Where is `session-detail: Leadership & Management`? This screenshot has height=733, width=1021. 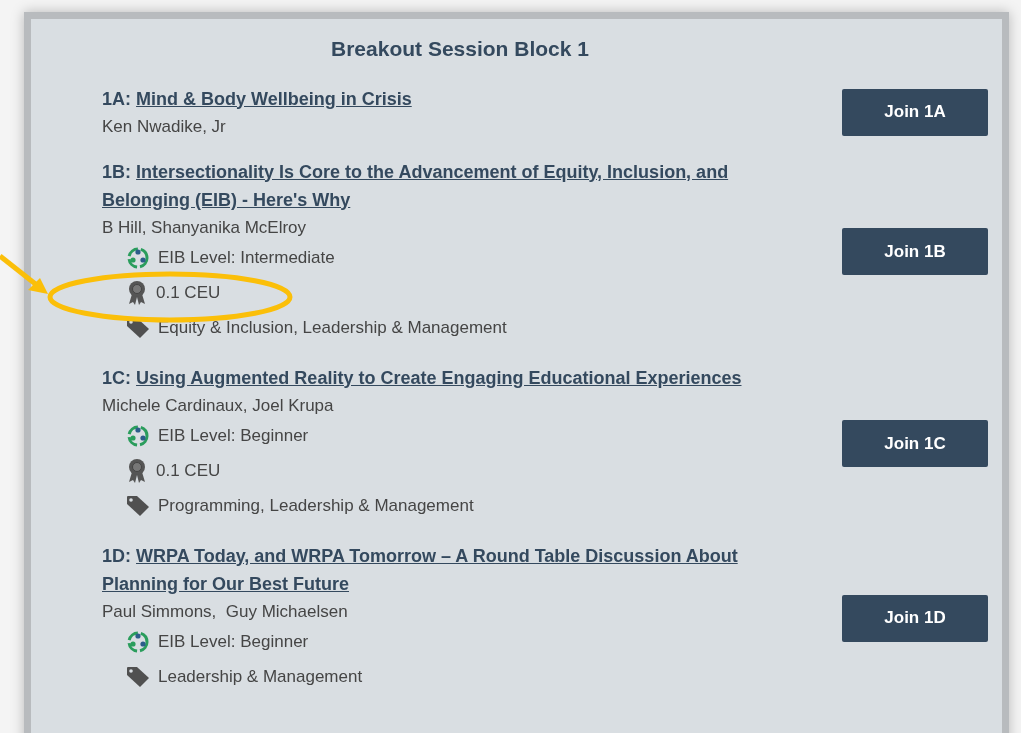
session-detail: Leadership & Management is located at coordinates (260, 677).